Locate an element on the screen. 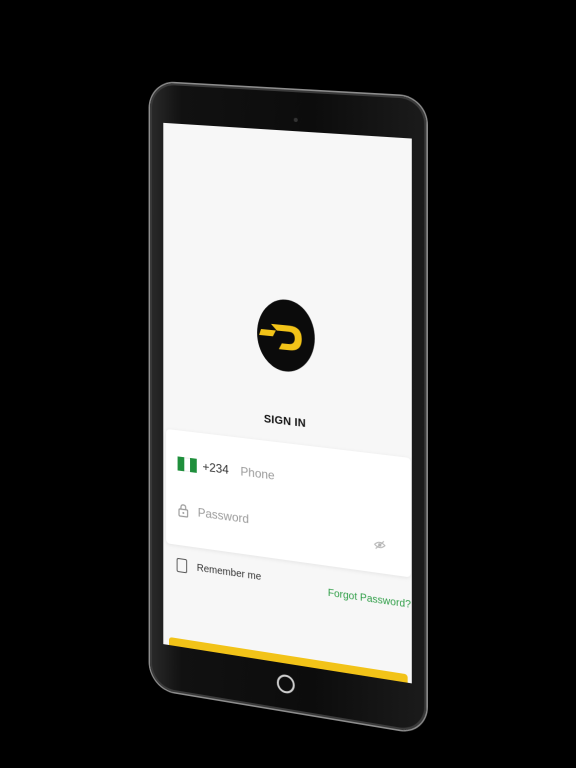 This screenshot has width=576, height=768. home-button is located at coordinates (285, 684).